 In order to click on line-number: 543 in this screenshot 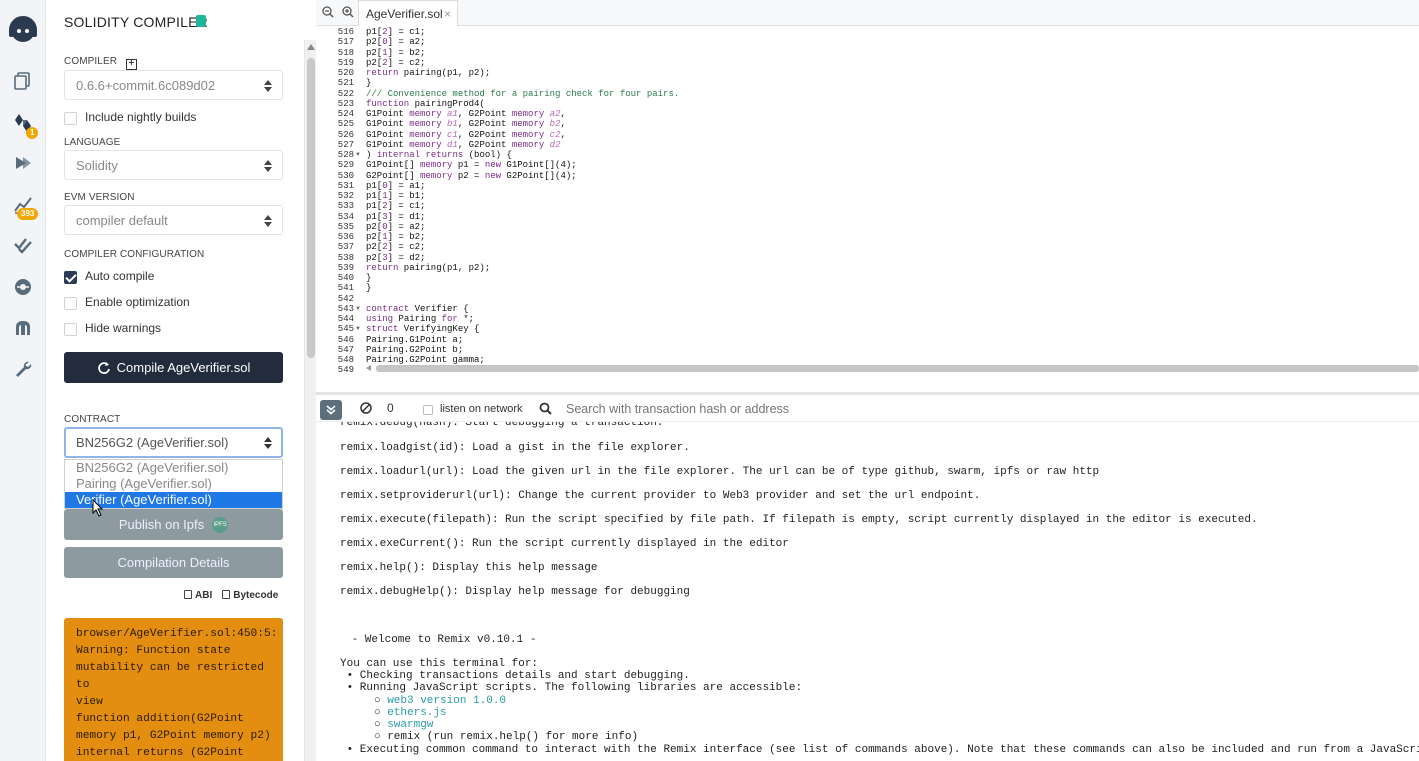, I will do `click(345, 308)`.